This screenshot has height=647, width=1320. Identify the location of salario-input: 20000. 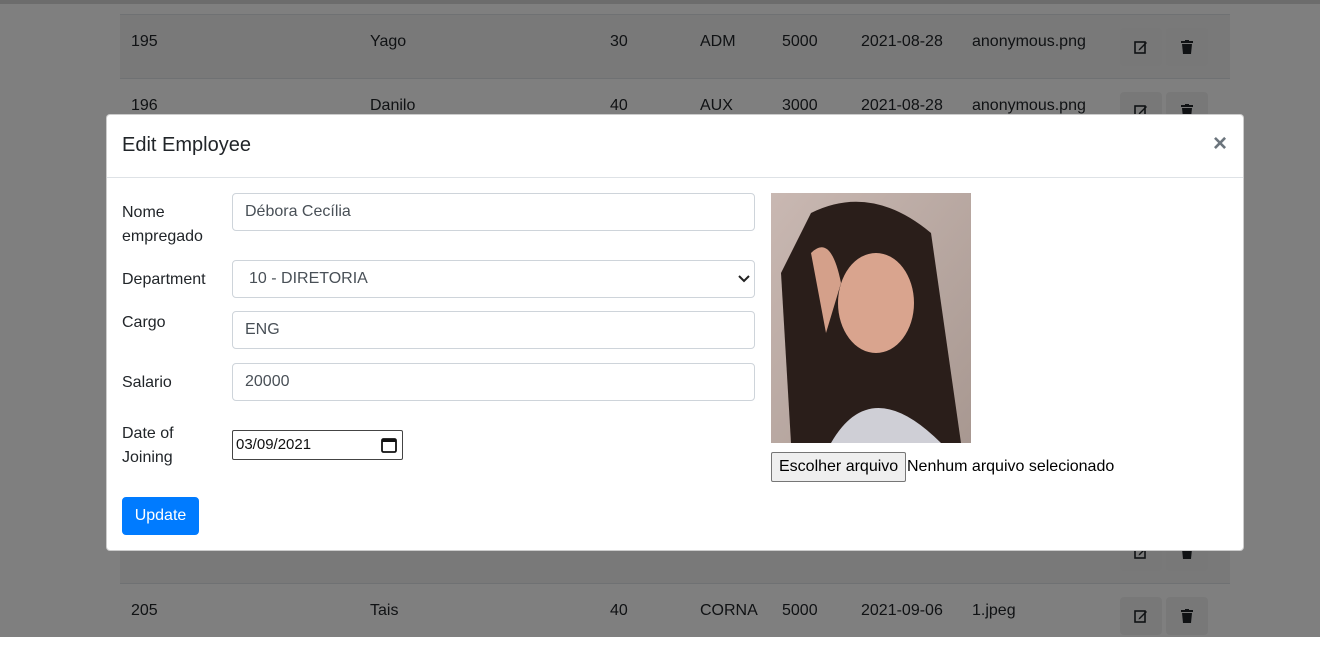
(493, 382).